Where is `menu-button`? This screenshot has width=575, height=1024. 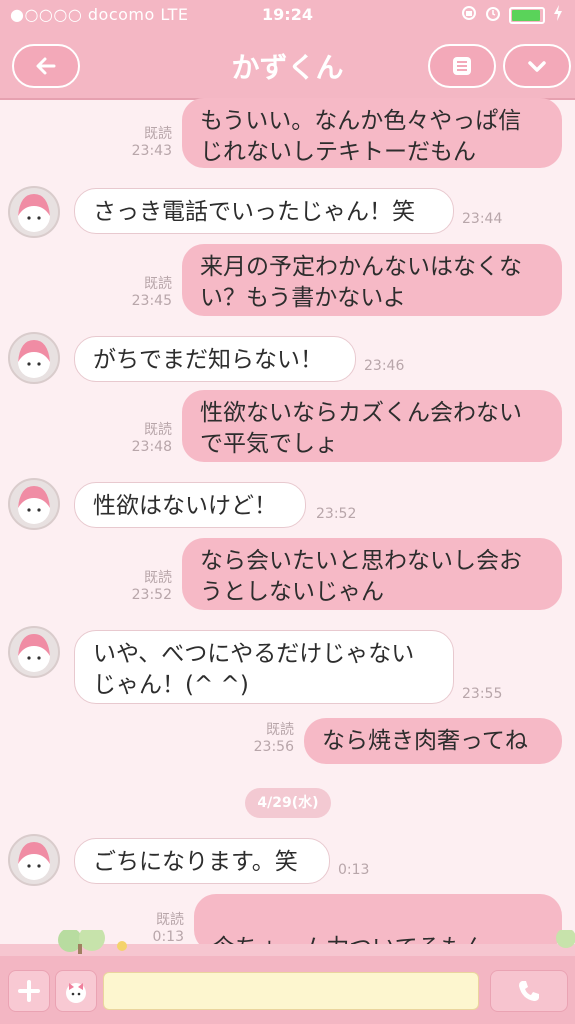 menu-button is located at coordinates (462, 66).